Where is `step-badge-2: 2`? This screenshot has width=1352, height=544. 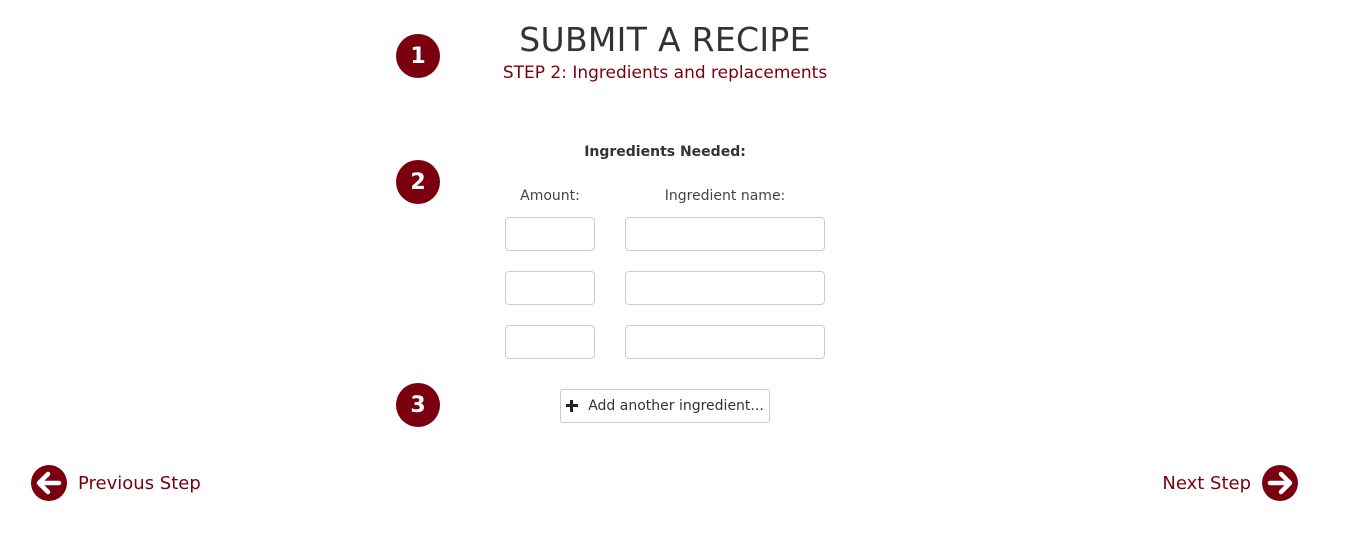
step-badge-2: 2 is located at coordinates (418, 182).